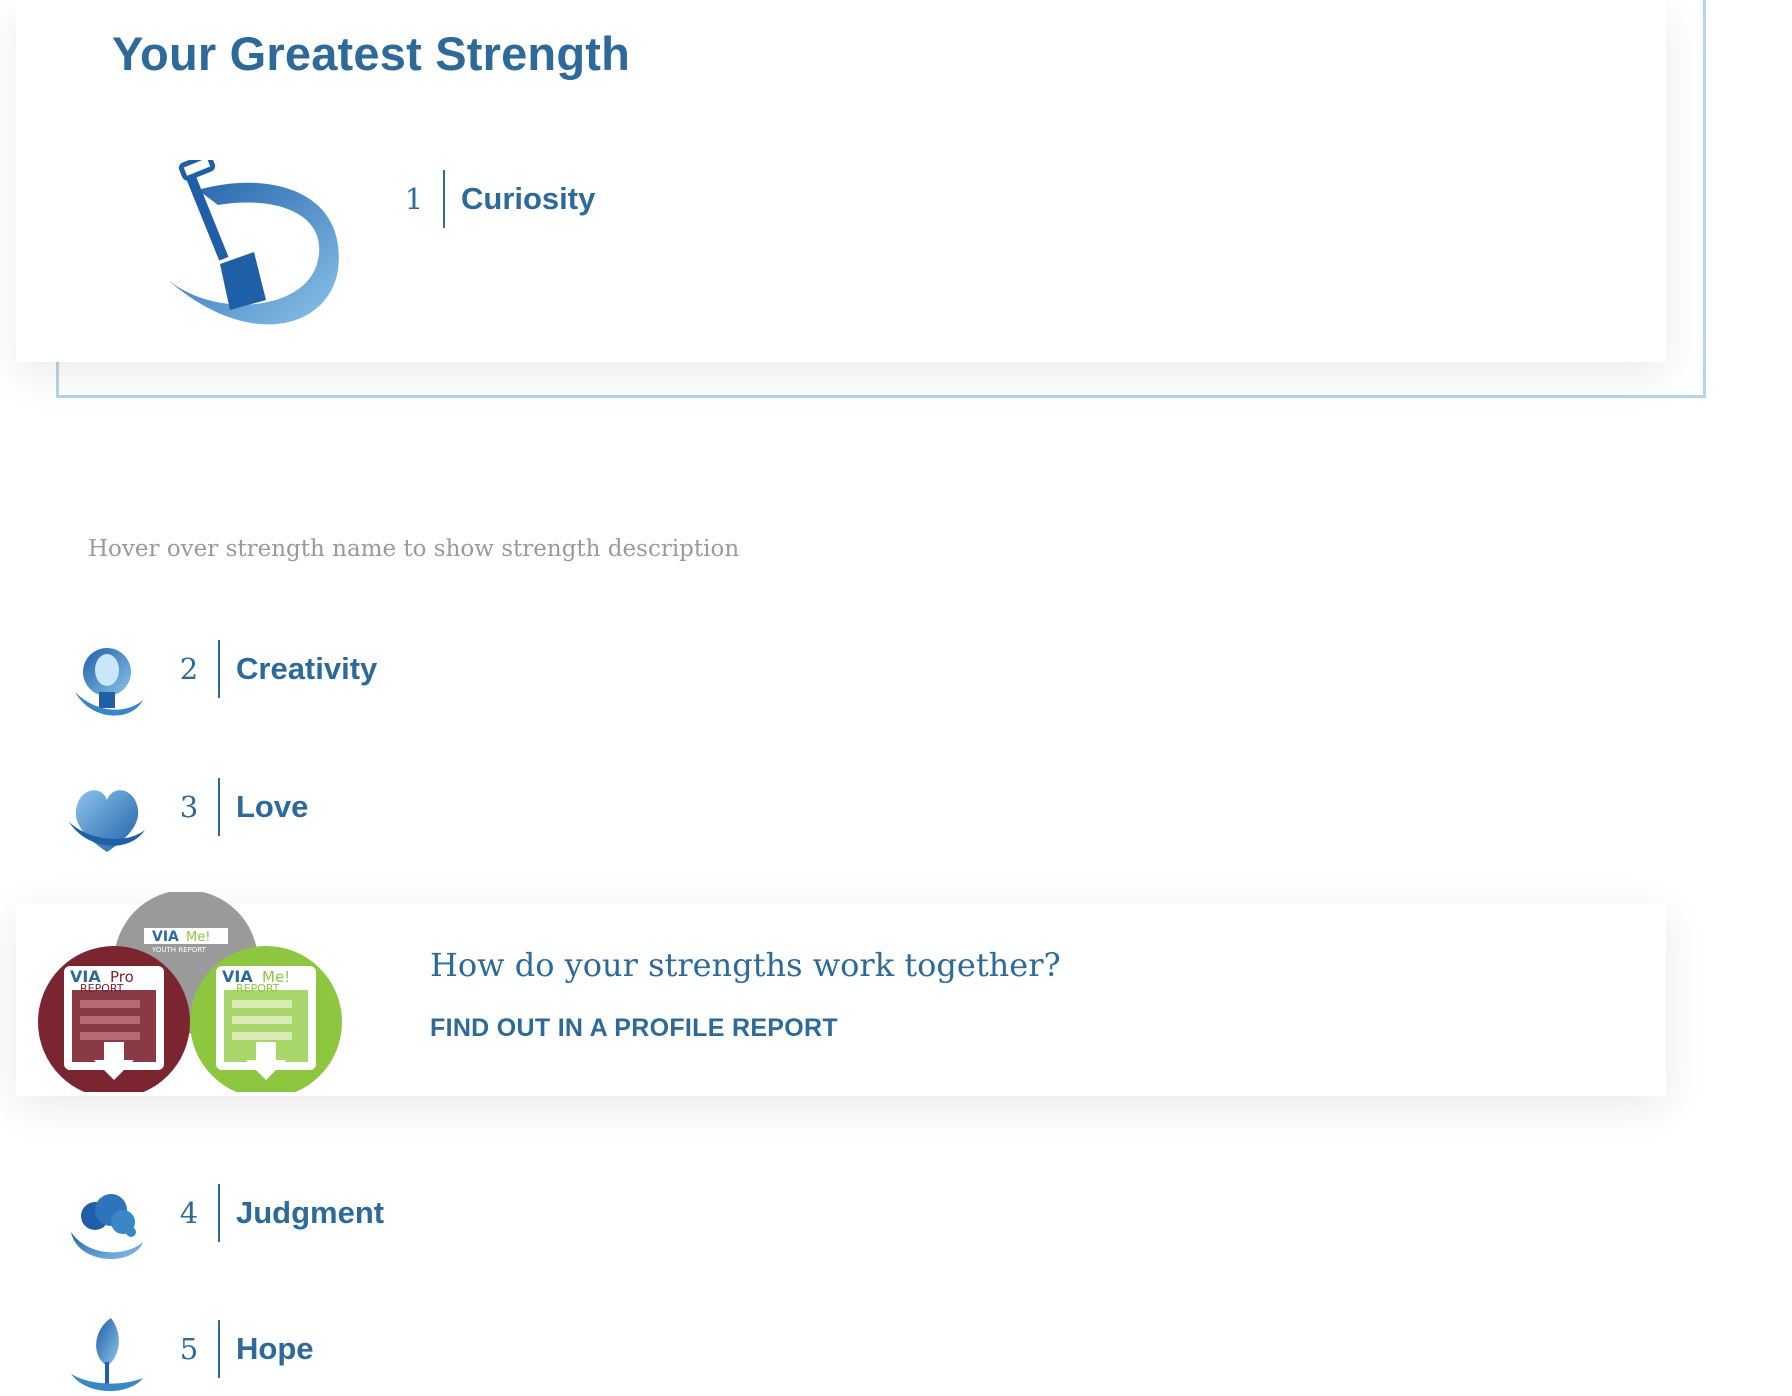  Describe the element at coordinates (528, 199) in the screenshot. I see `strength-name-curiosity: Curiosity` at that location.